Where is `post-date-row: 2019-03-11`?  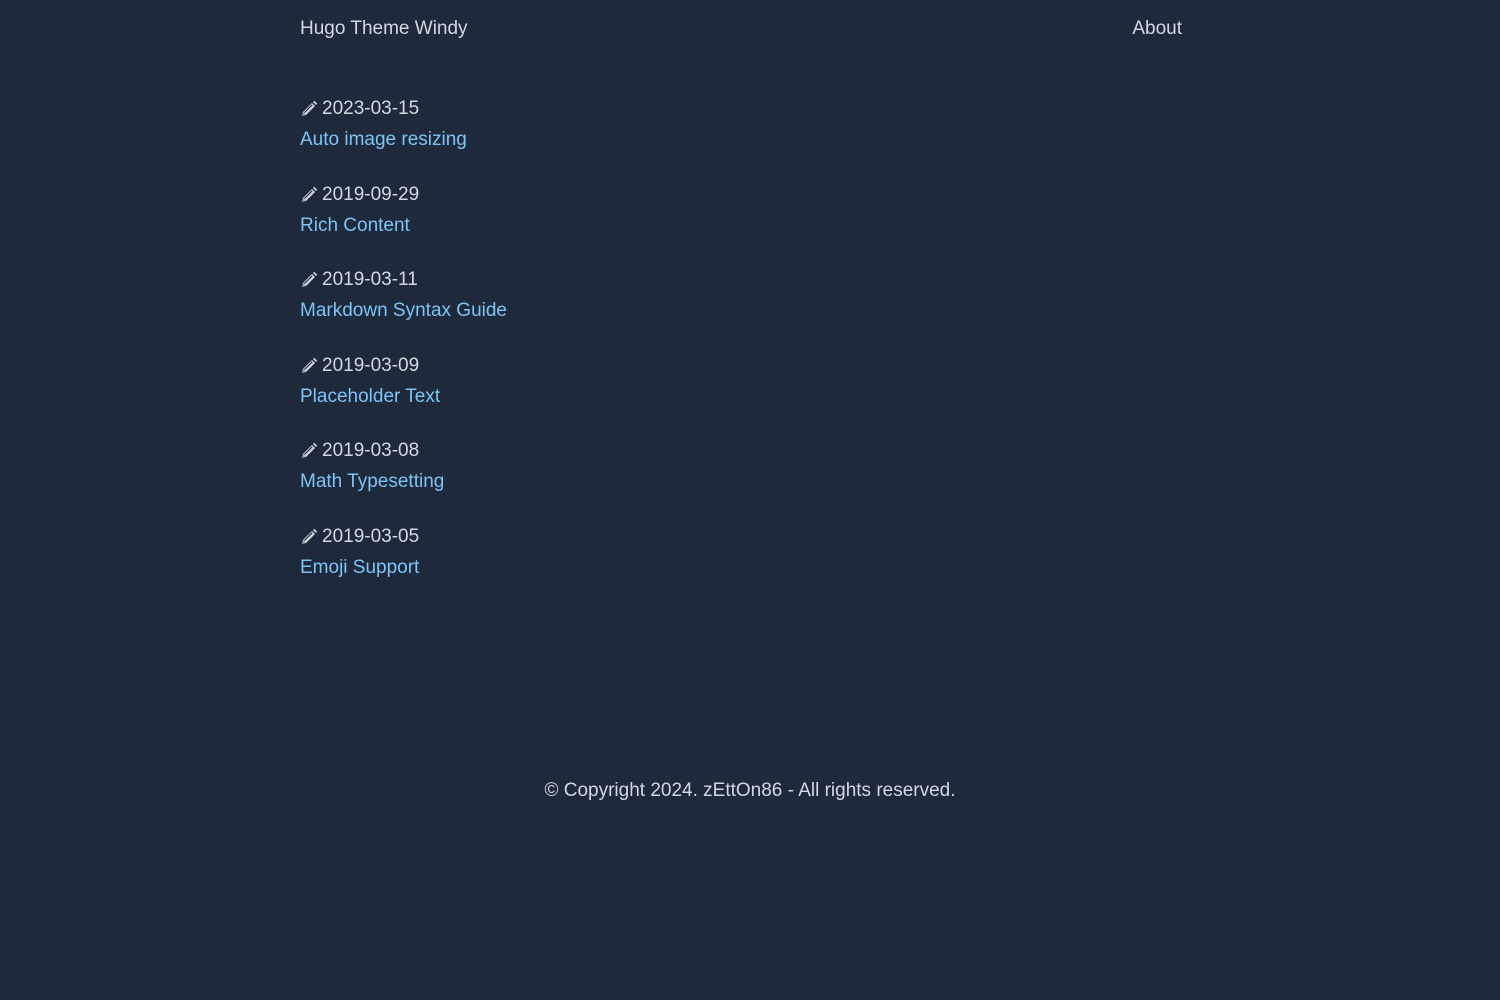 post-date-row: 2019-03-11 is located at coordinates (403, 280).